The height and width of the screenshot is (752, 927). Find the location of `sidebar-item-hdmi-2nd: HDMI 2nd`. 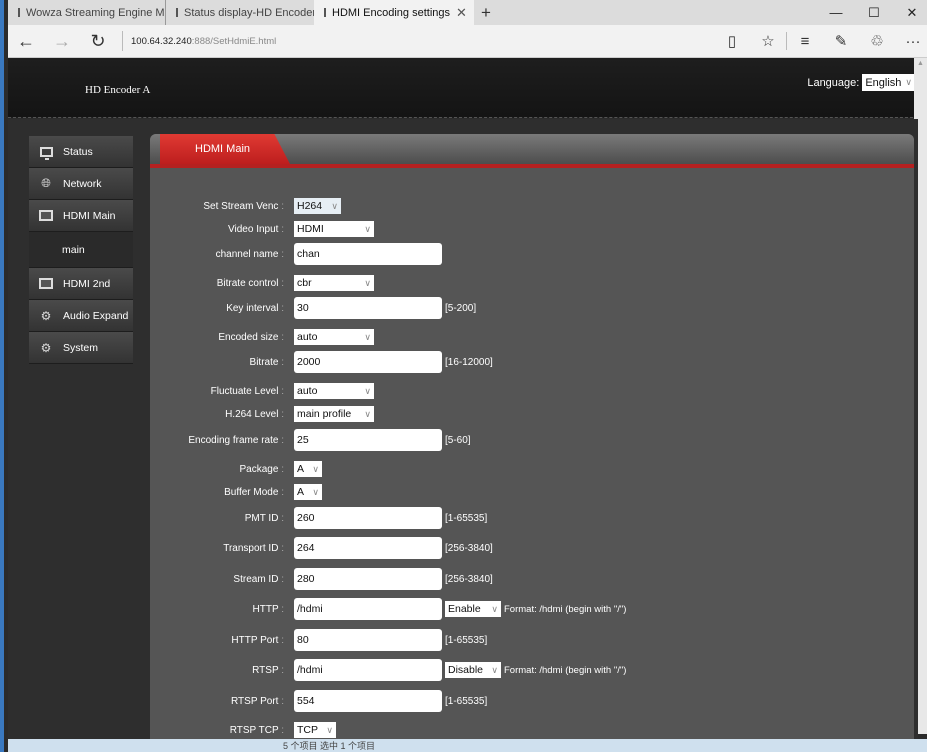

sidebar-item-hdmi-2nd: HDMI 2nd is located at coordinates (81, 284).